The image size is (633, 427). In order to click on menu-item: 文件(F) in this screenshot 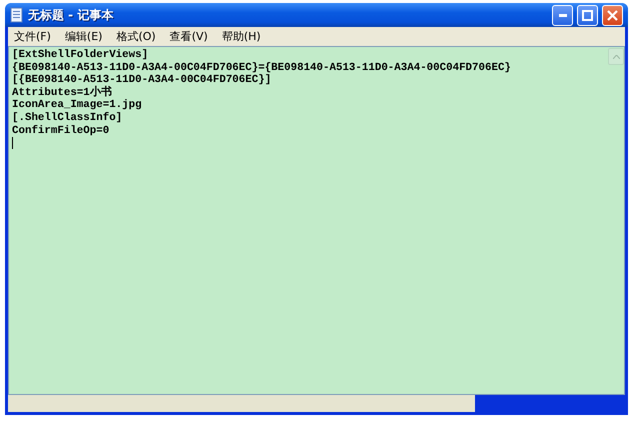, I will do `click(32, 36)`.